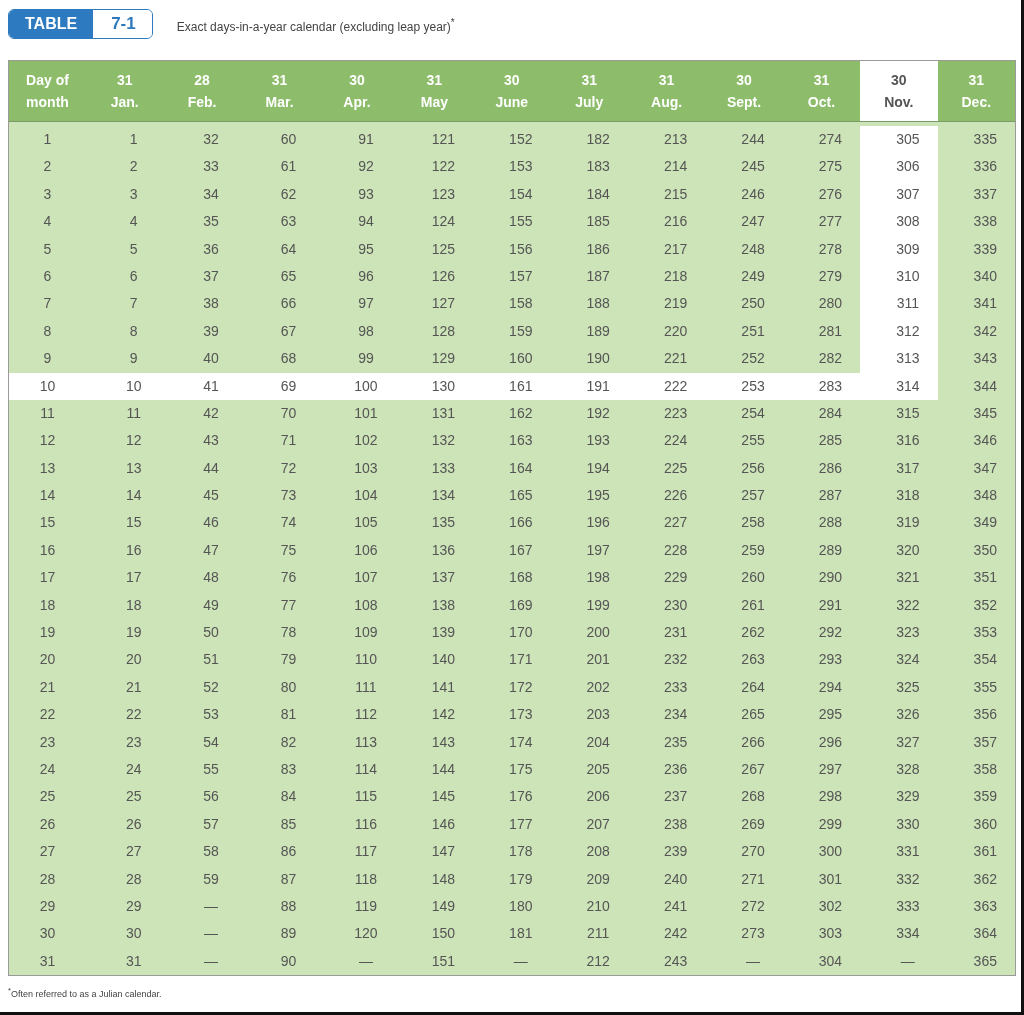  Describe the element at coordinates (521, 660) in the screenshot. I see `table-cell-text: 171` at that location.